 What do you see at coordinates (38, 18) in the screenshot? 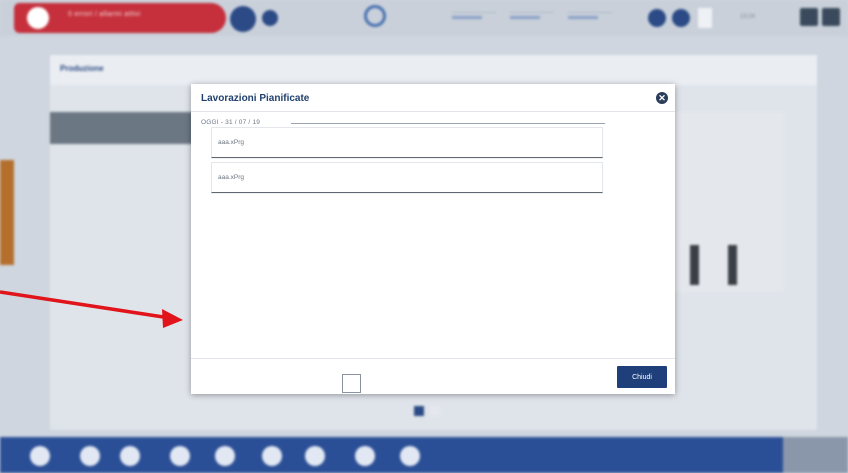
I see `alert-icon` at bounding box center [38, 18].